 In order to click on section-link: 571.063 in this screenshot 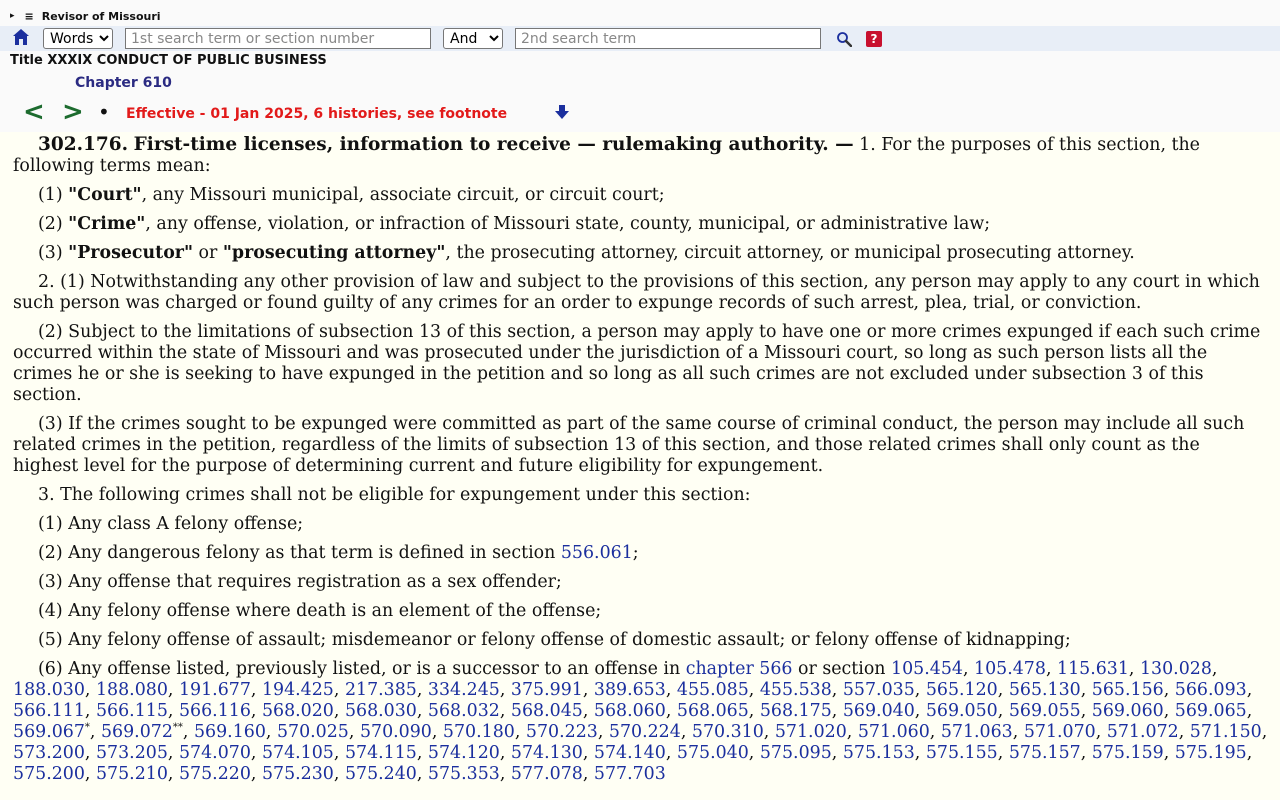, I will do `click(977, 732)`.